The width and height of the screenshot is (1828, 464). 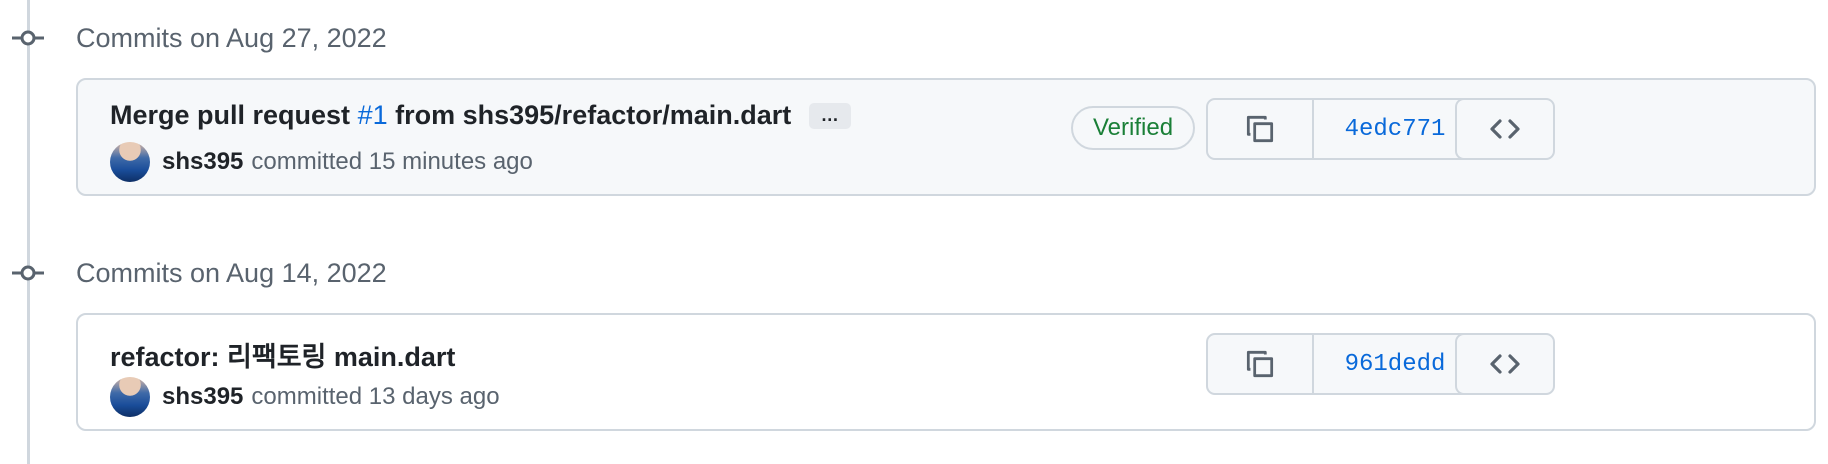 What do you see at coordinates (375, 396) in the screenshot?
I see `commit-time: committed 13 days ago` at bounding box center [375, 396].